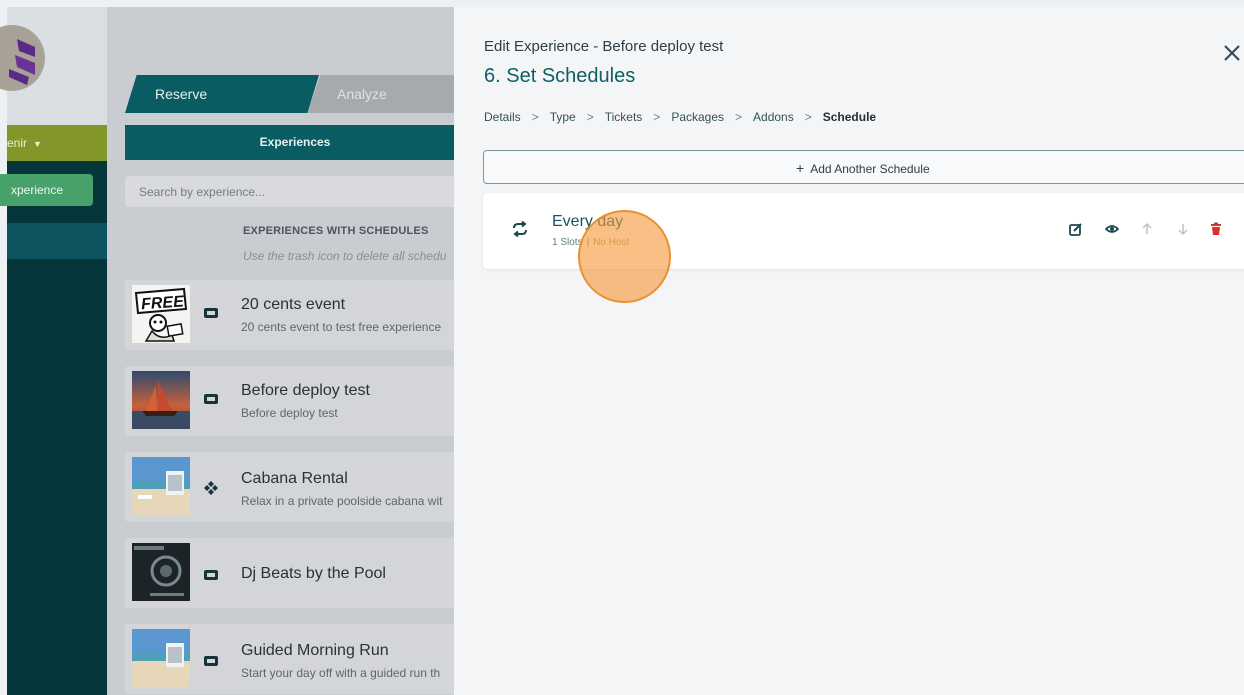 The image size is (1244, 695). What do you see at coordinates (1216, 229) in the screenshot?
I see `trash-icon` at bounding box center [1216, 229].